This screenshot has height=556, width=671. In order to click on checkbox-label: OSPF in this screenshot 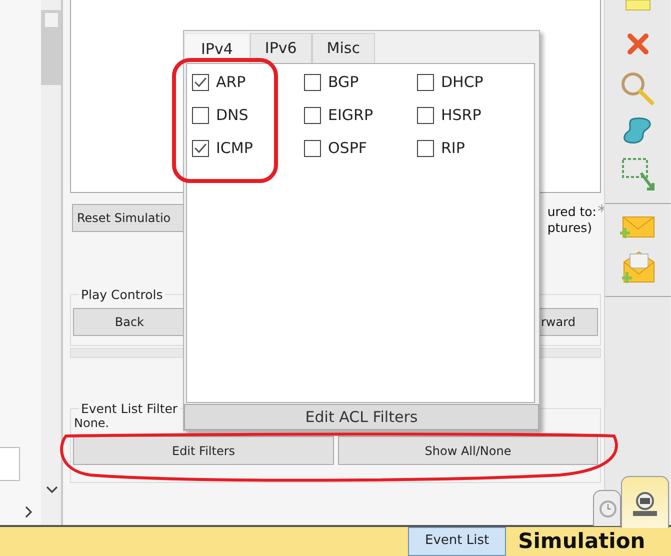, I will do `click(348, 148)`.